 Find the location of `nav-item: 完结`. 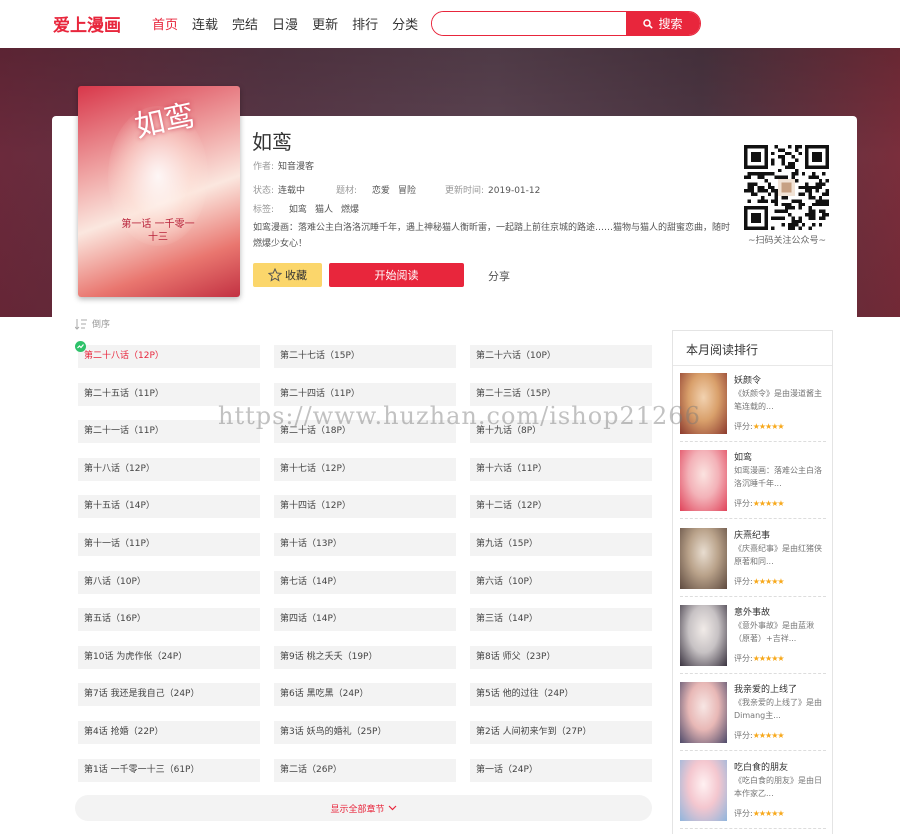

nav-item: 完结 is located at coordinates (245, 23).